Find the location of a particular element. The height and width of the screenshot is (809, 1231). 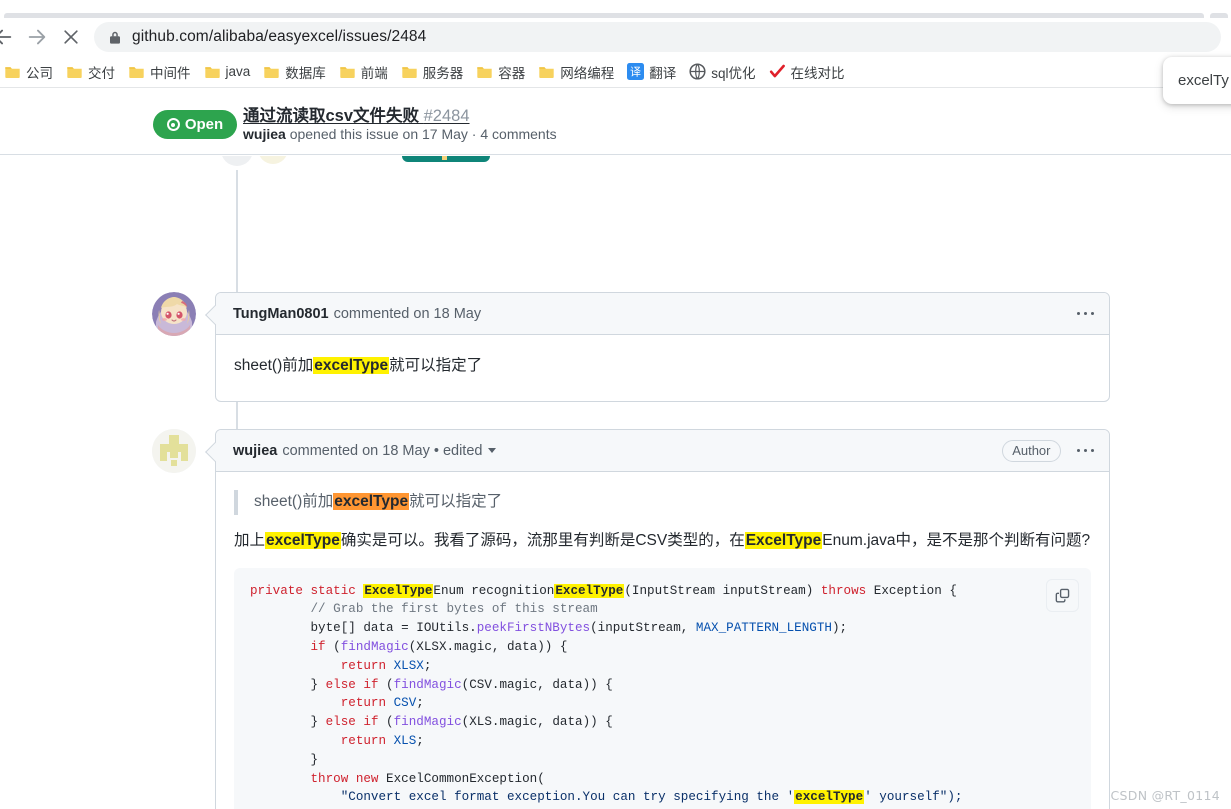

code-seg: (XLSX.magic, data)) { is located at coordinates (488, 646).